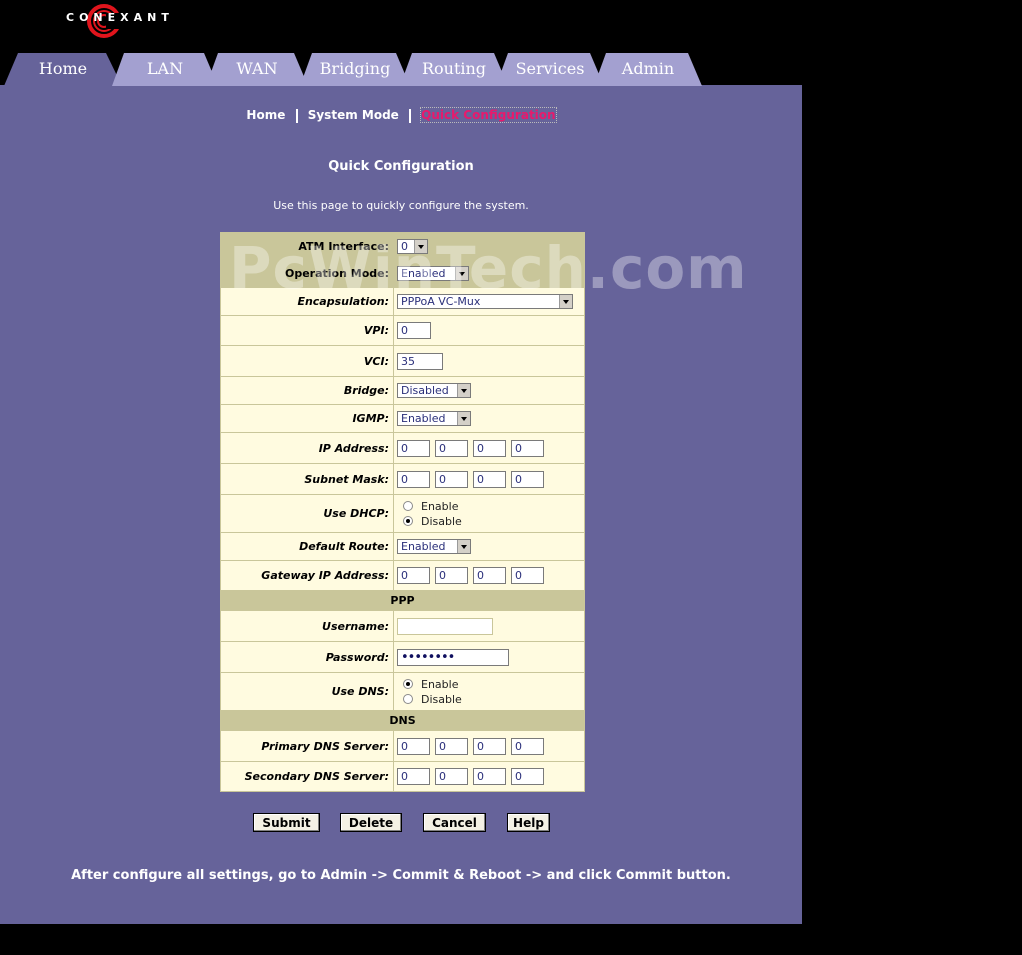  I want to click on username-cell, so click(489, 626).